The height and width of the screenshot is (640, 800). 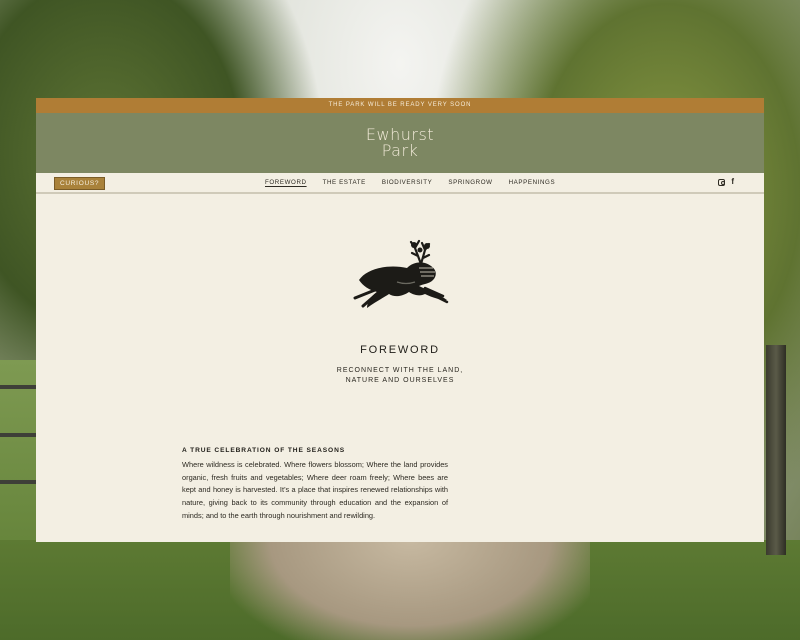 I want to click on article-heading: A TRUE CELEBRATION OF THE SEASONS, so click(x=264, y=450).